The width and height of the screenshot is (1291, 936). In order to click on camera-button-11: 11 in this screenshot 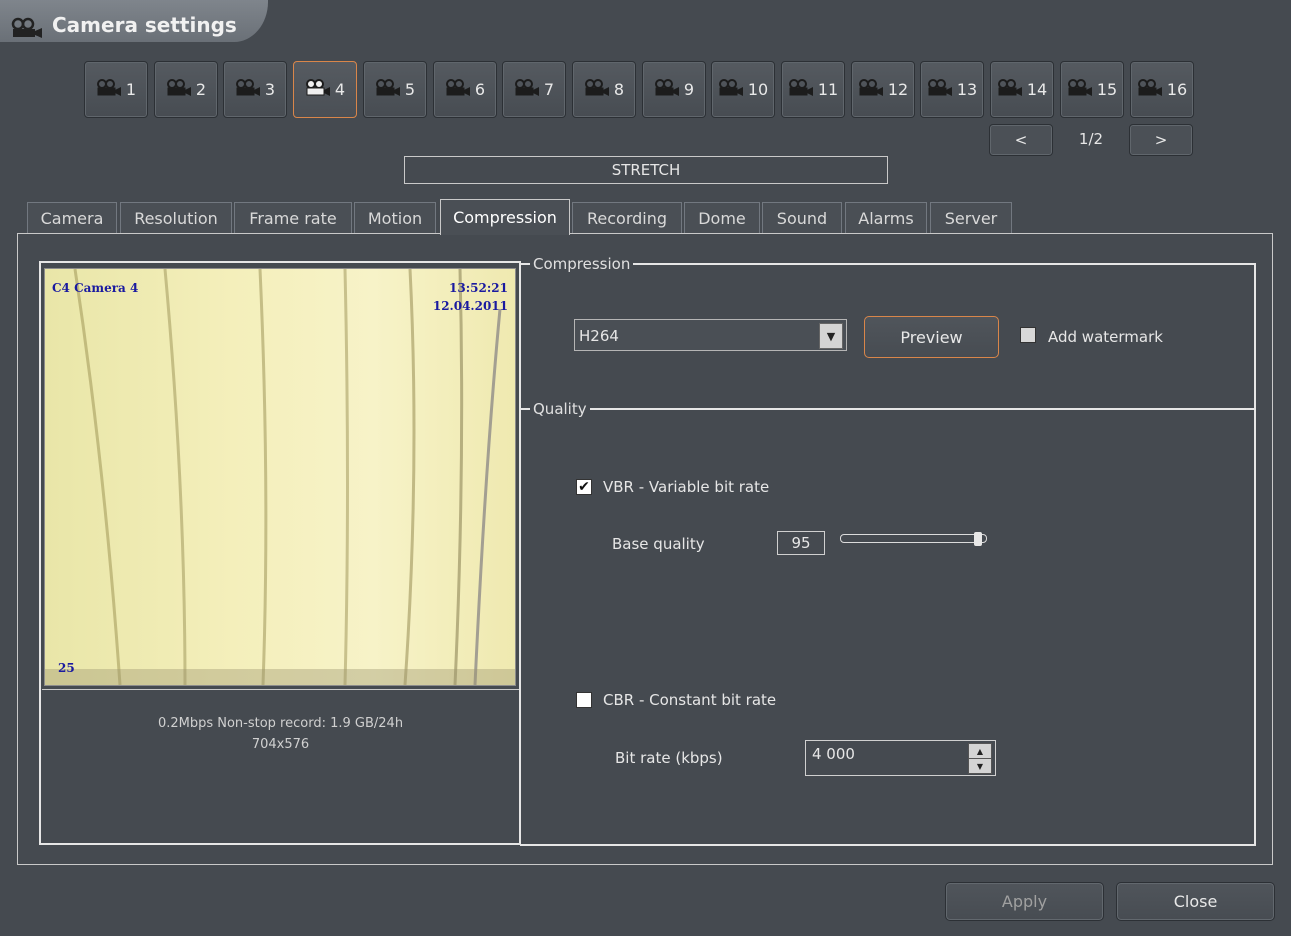, I will do `click(813, 89)`.